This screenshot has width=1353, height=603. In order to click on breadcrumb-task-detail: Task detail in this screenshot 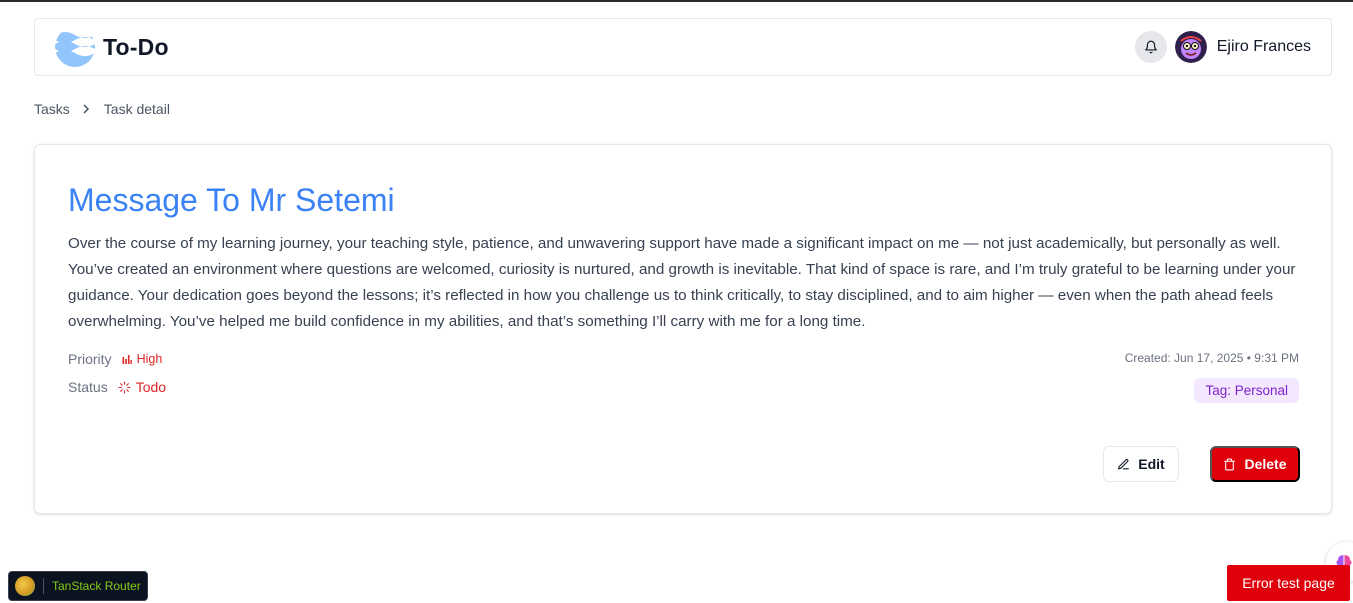, I will do `click(136, 109)`.